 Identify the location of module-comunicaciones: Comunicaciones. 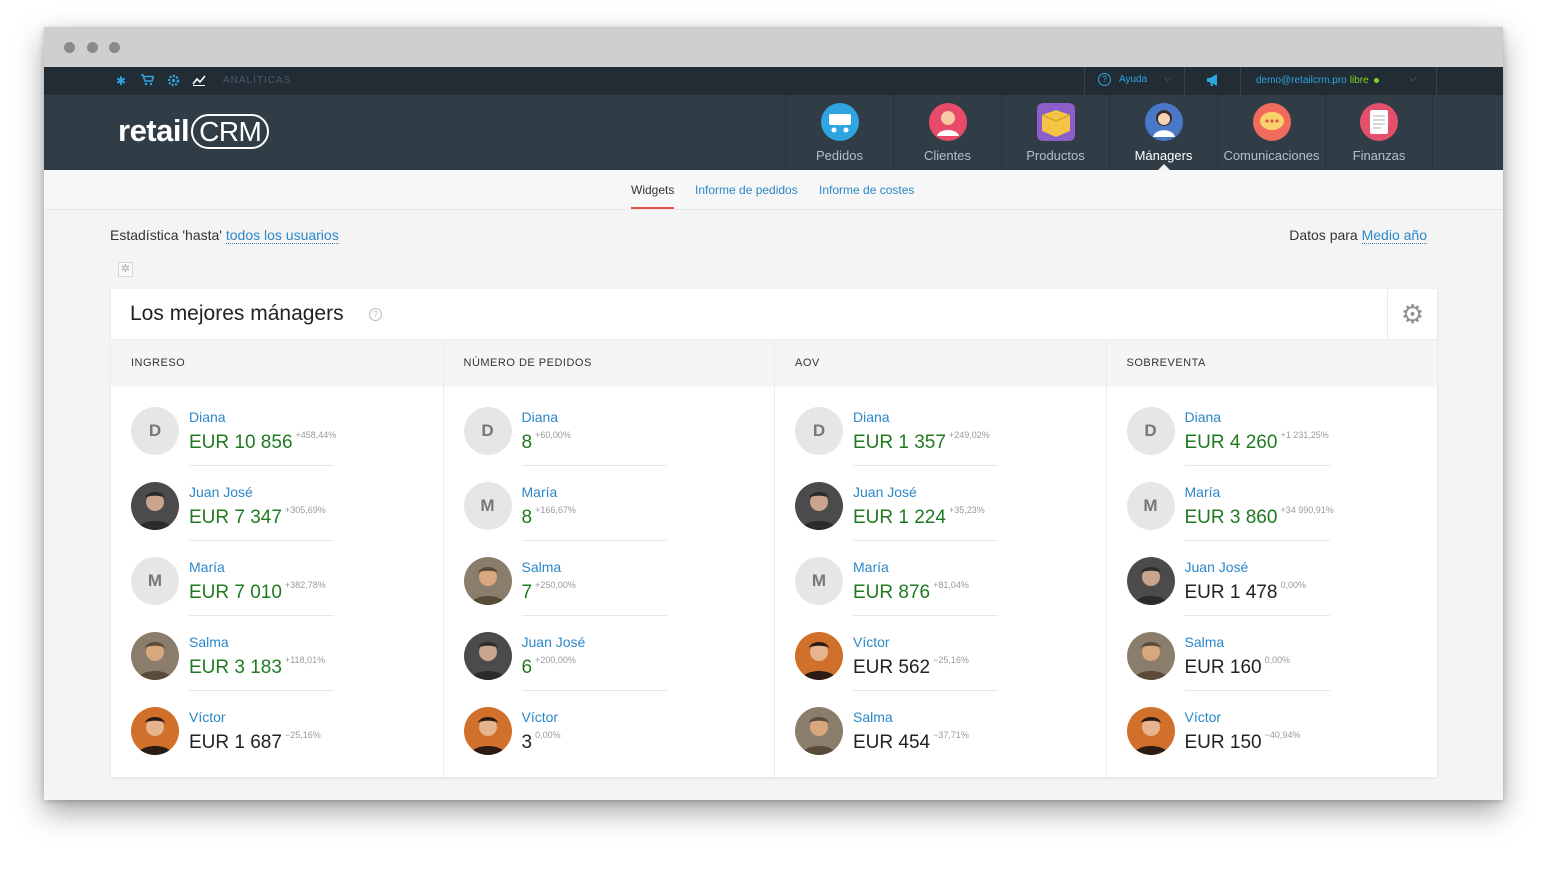
(1271, 132).